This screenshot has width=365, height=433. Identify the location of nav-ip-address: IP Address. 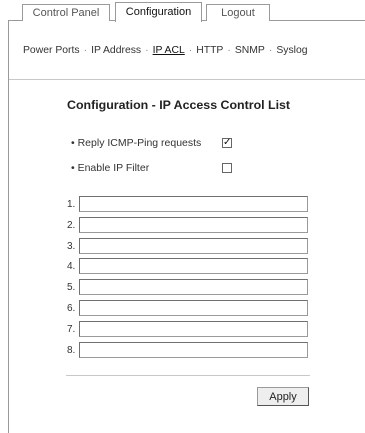
(116, 50).